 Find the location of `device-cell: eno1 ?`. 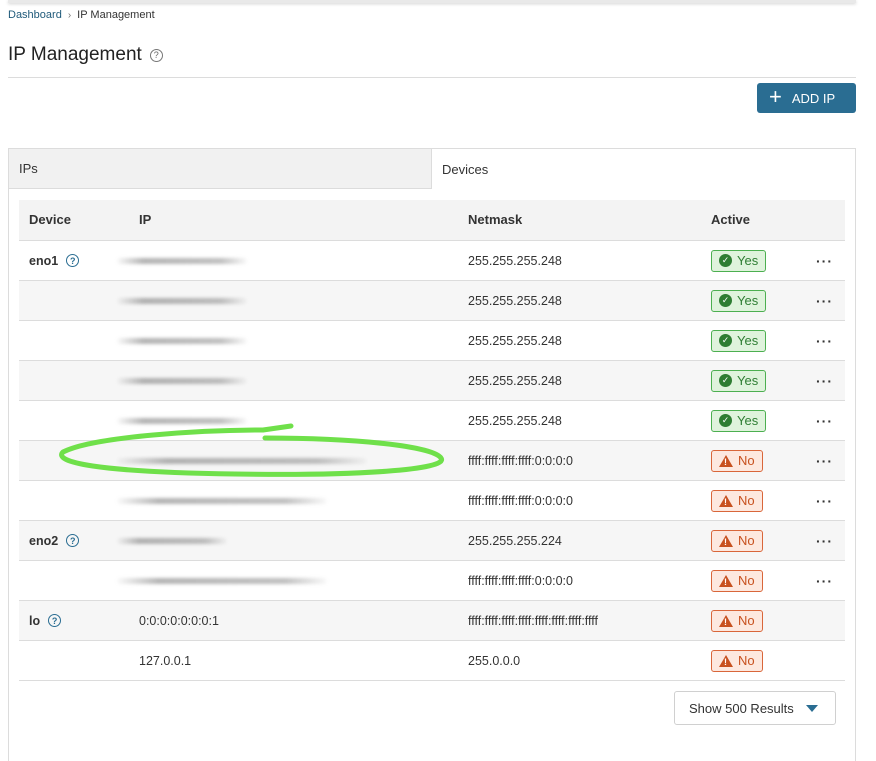

device-cell: eno1 ? is located at coordinates (54, 260).